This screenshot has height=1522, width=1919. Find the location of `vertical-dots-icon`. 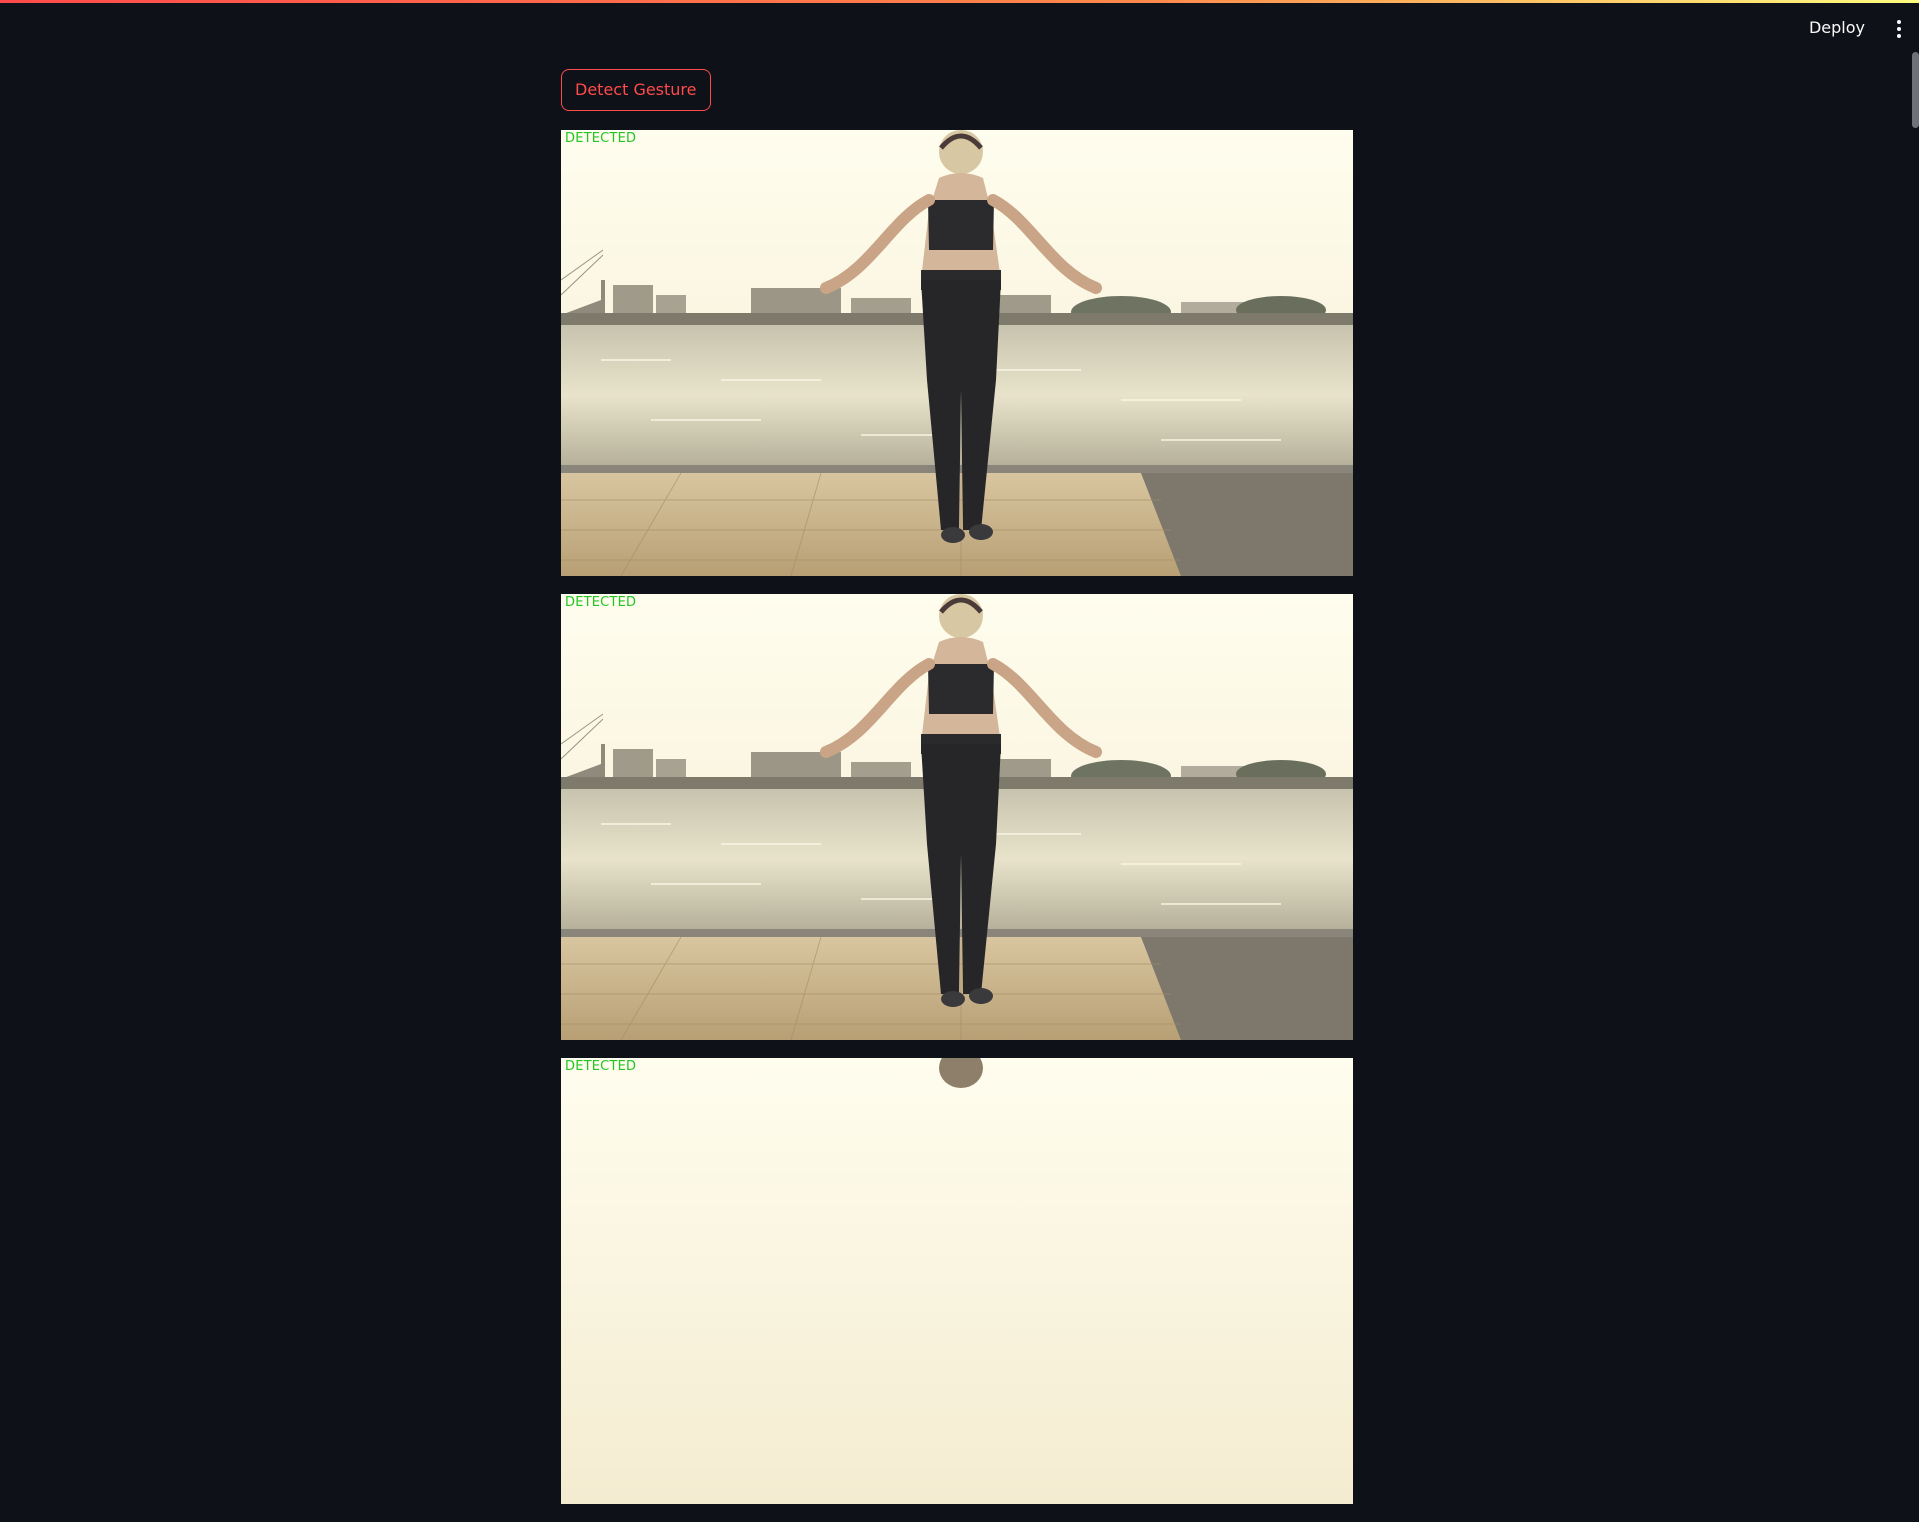

vertical-dots-icon is located at coordinates (1899, 29).